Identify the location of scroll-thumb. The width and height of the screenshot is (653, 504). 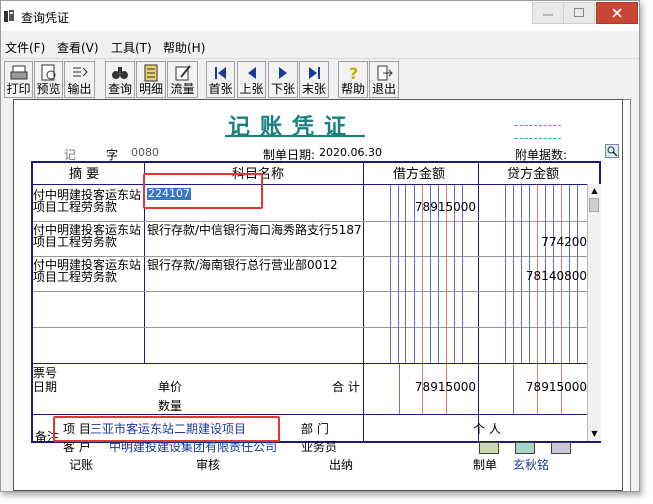
(594, 205).